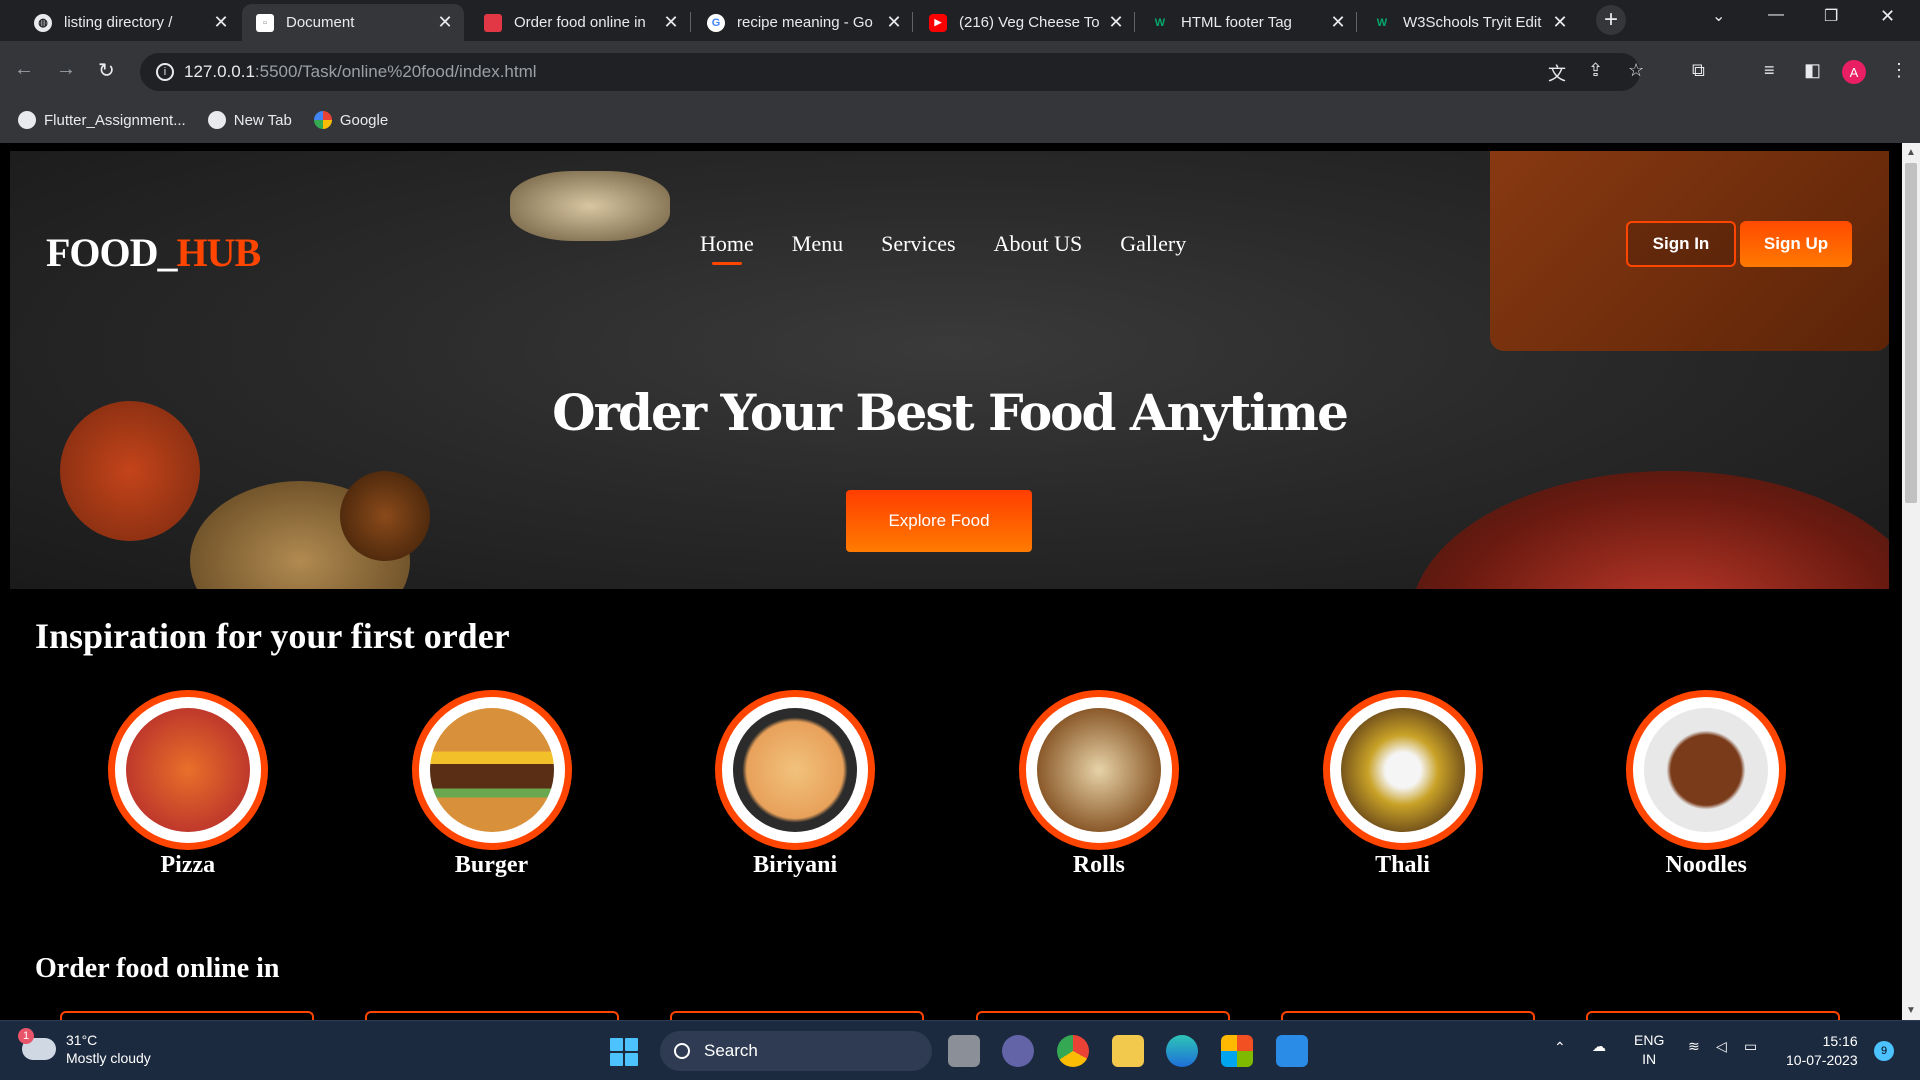 The width and height of the screenshot is (1920, 1080). Describe the element at coordinates (1887, 16) in the screenshot. I see `close-window-icon: ✕` at that location.